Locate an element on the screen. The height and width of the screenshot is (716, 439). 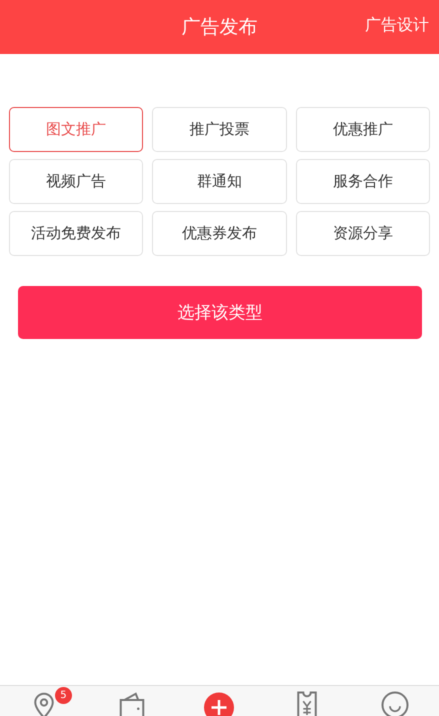
type-option: 优惠推广 is located at coordinates (363, 129).